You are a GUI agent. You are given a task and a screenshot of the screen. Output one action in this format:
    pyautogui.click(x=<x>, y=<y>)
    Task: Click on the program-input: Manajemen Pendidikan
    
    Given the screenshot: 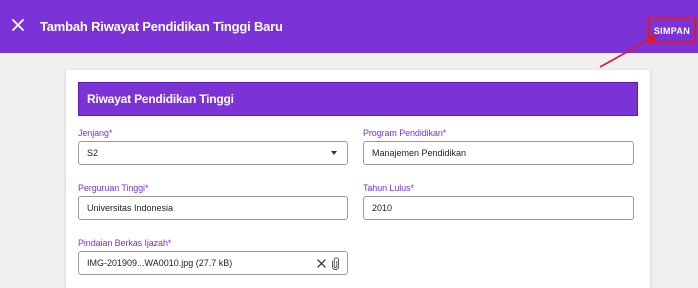 What is the action you would take?
    pyautogui.click(x=498, y=153)
    